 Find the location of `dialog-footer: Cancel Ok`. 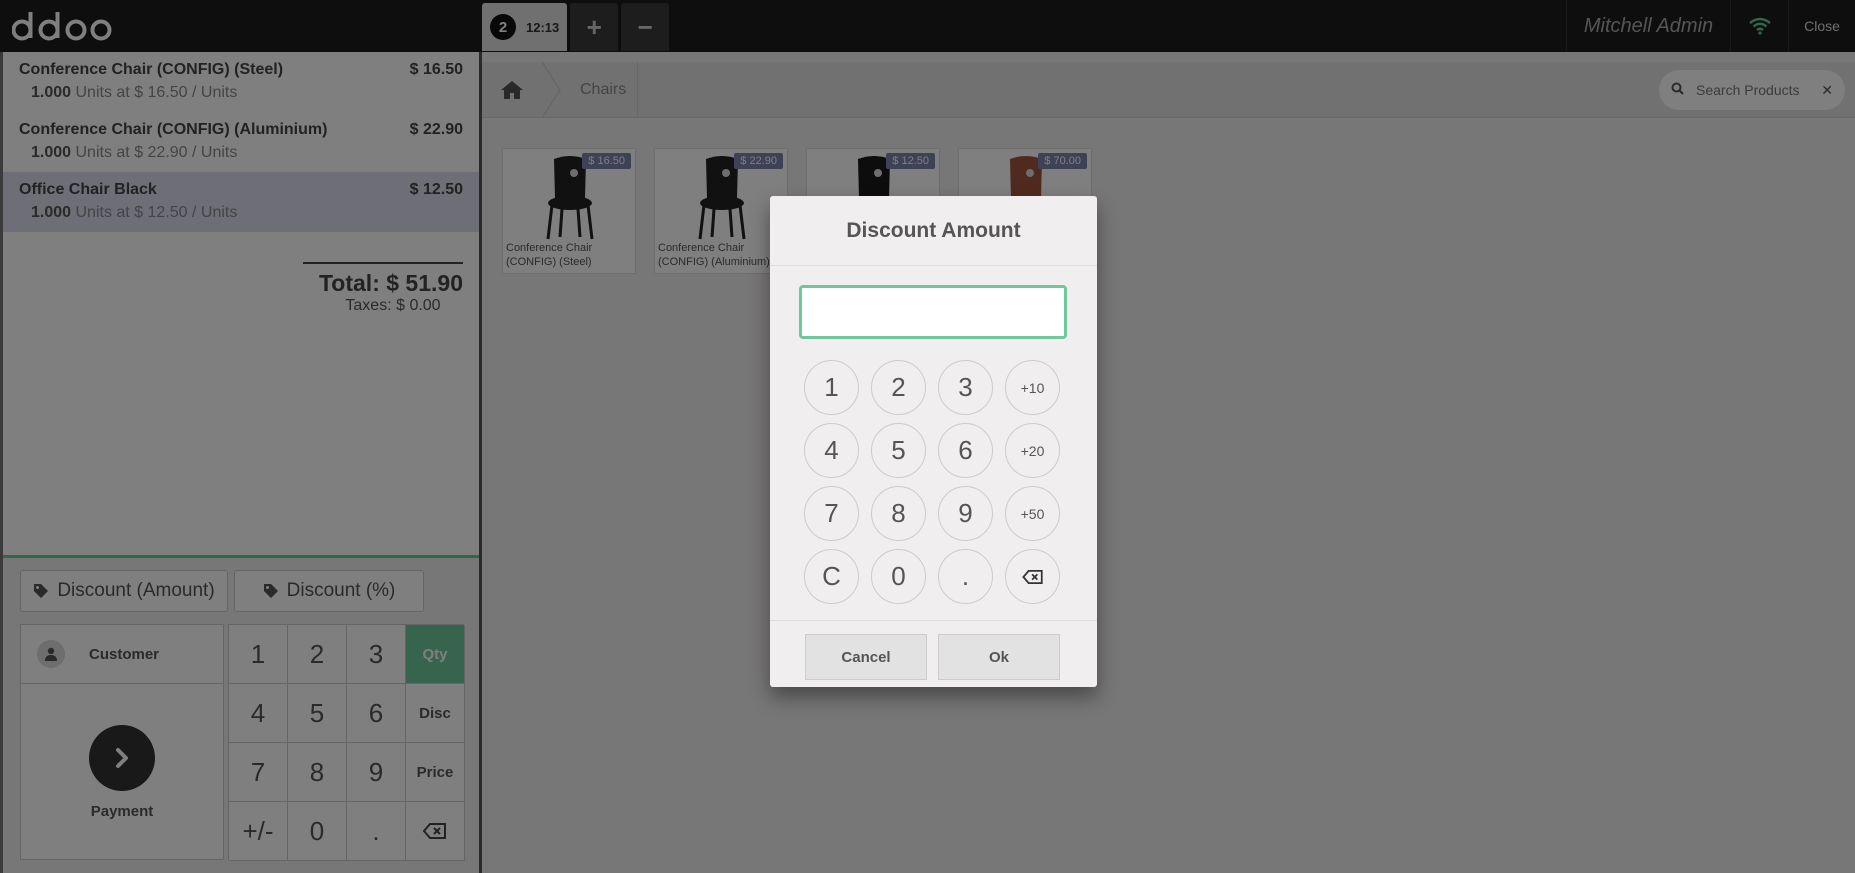

dialog-footer: Cancel Ok is located at coordinates (933, 653).